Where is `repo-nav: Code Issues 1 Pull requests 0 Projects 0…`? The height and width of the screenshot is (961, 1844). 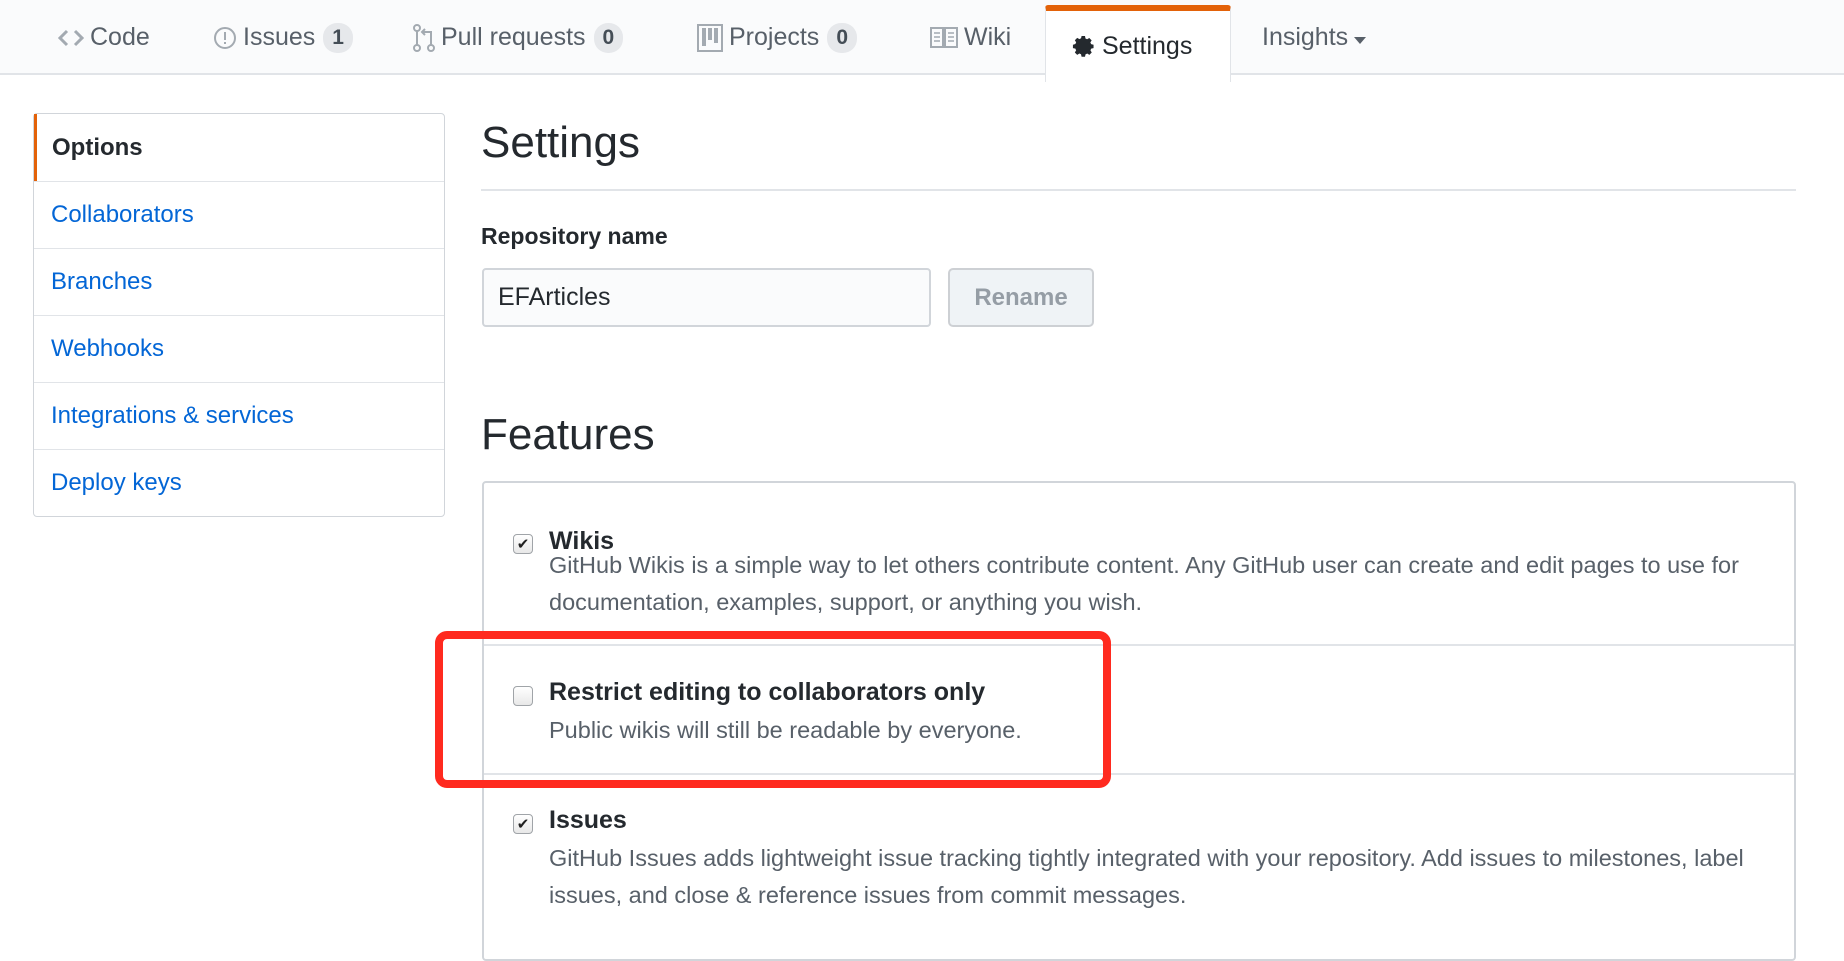
repo-nav: Code Issues 1 Pull requests 0 Projects 0… is located at coordinates (922, 41).